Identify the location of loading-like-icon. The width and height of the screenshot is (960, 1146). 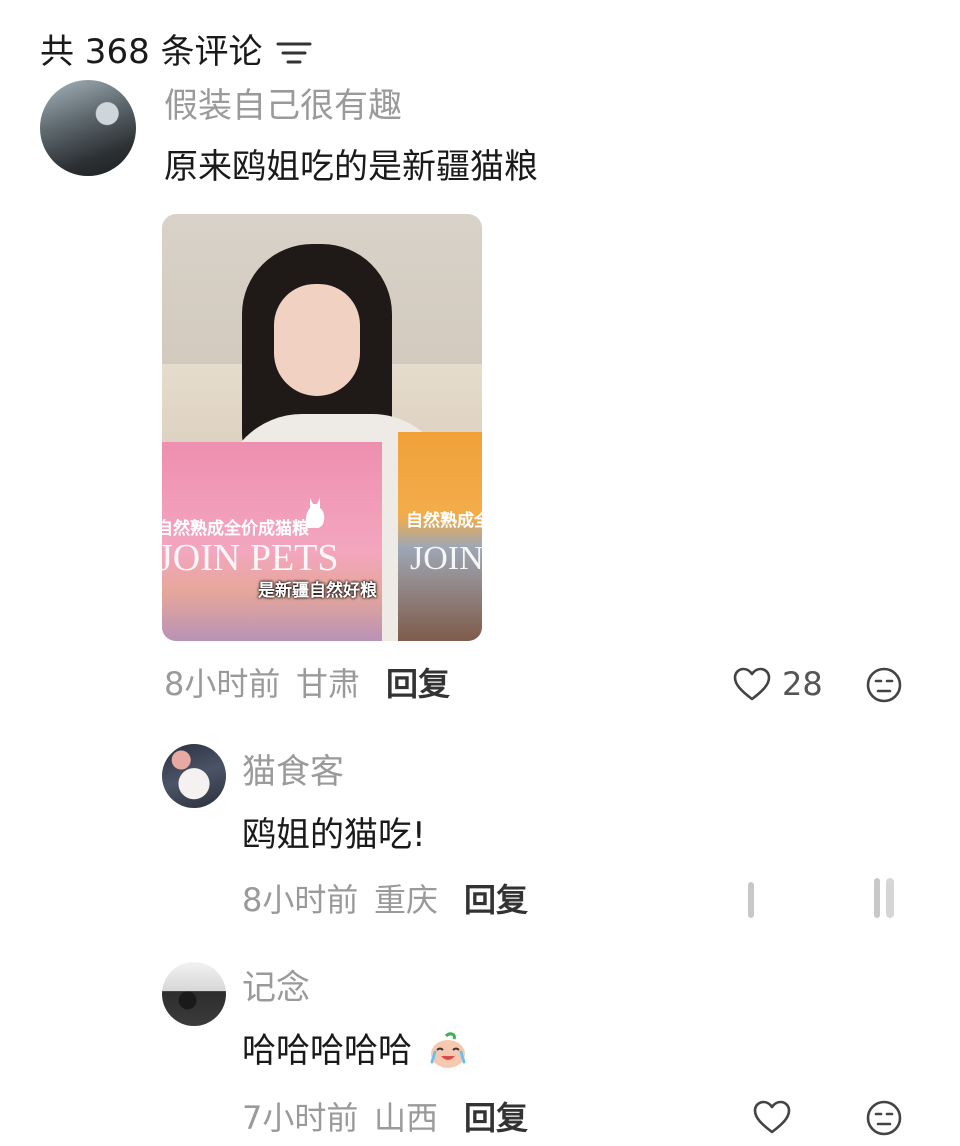
(751, 900).